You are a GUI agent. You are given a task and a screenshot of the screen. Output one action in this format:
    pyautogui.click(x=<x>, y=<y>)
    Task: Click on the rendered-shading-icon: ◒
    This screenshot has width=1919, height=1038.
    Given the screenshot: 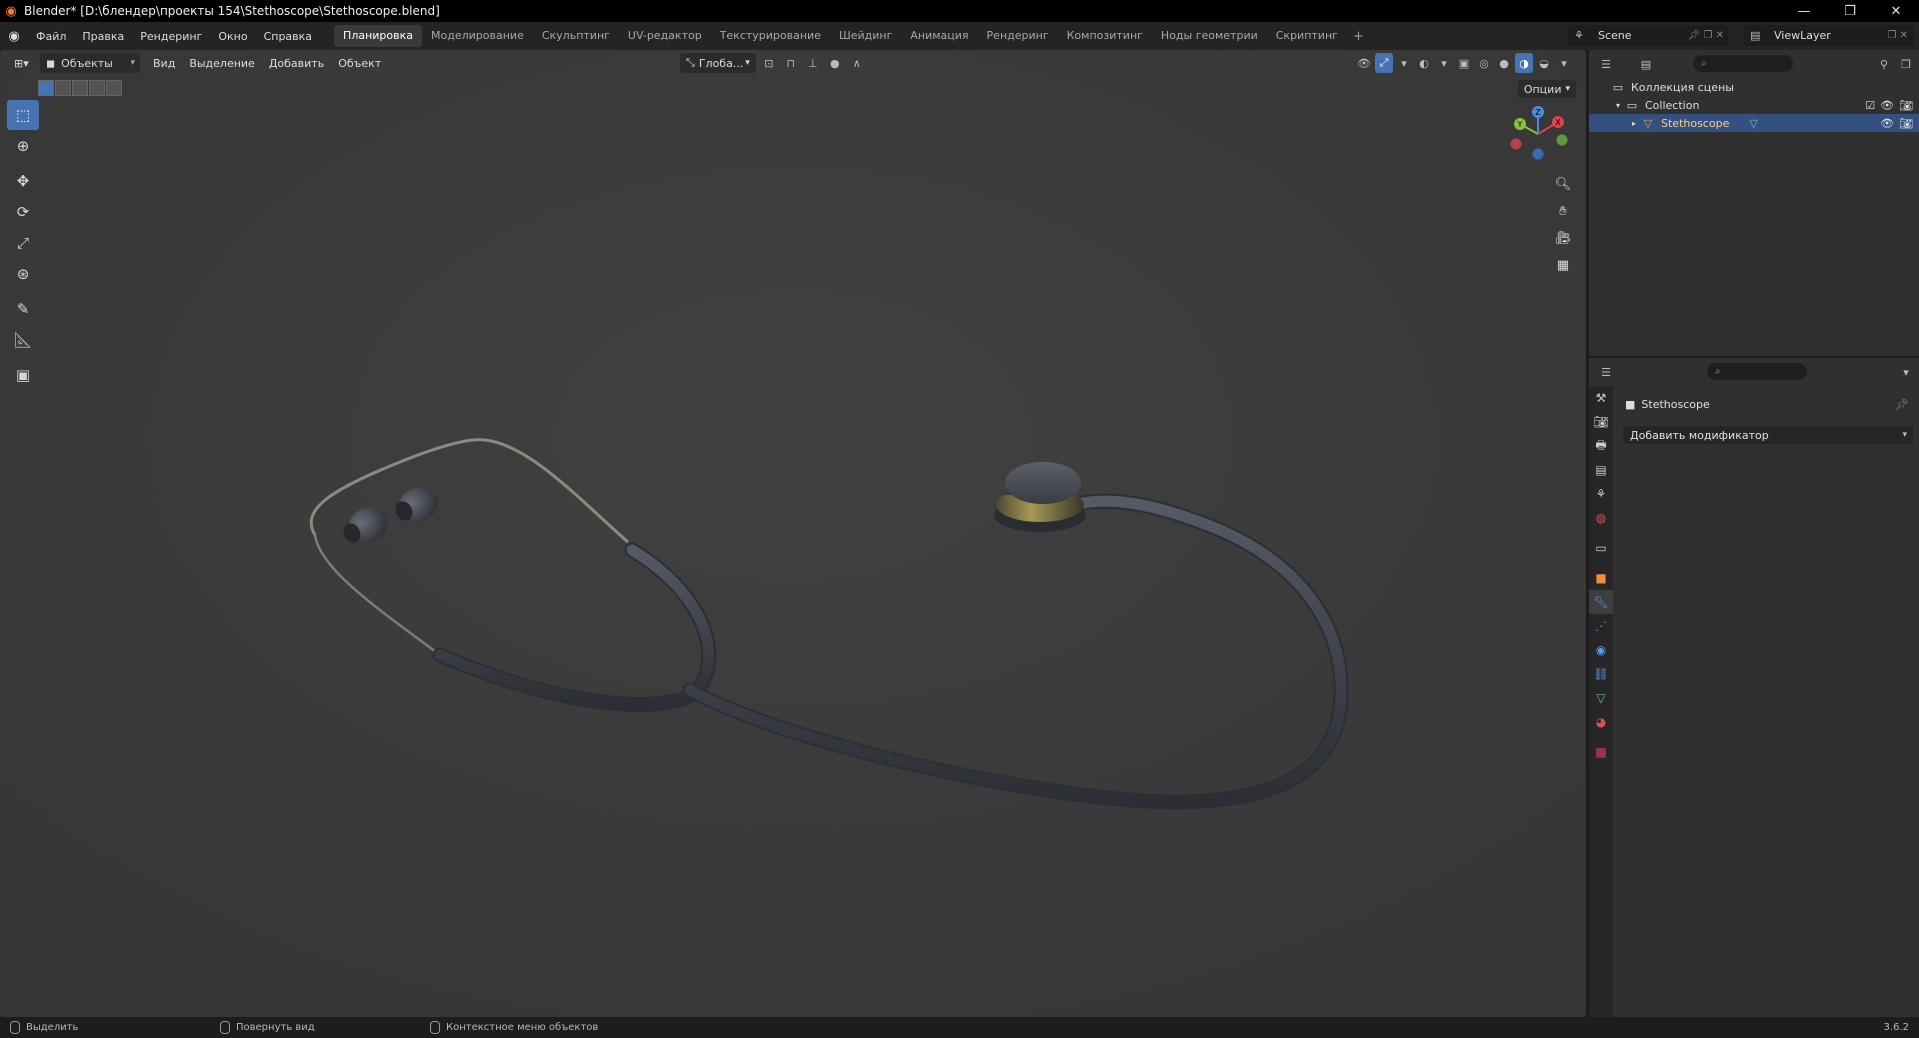 What is the action you would take?
    pyautogui.click(x=1544, y=63)
    